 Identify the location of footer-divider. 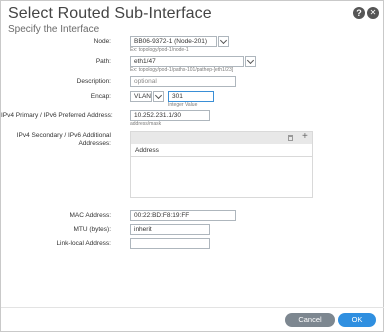
(192, 307).